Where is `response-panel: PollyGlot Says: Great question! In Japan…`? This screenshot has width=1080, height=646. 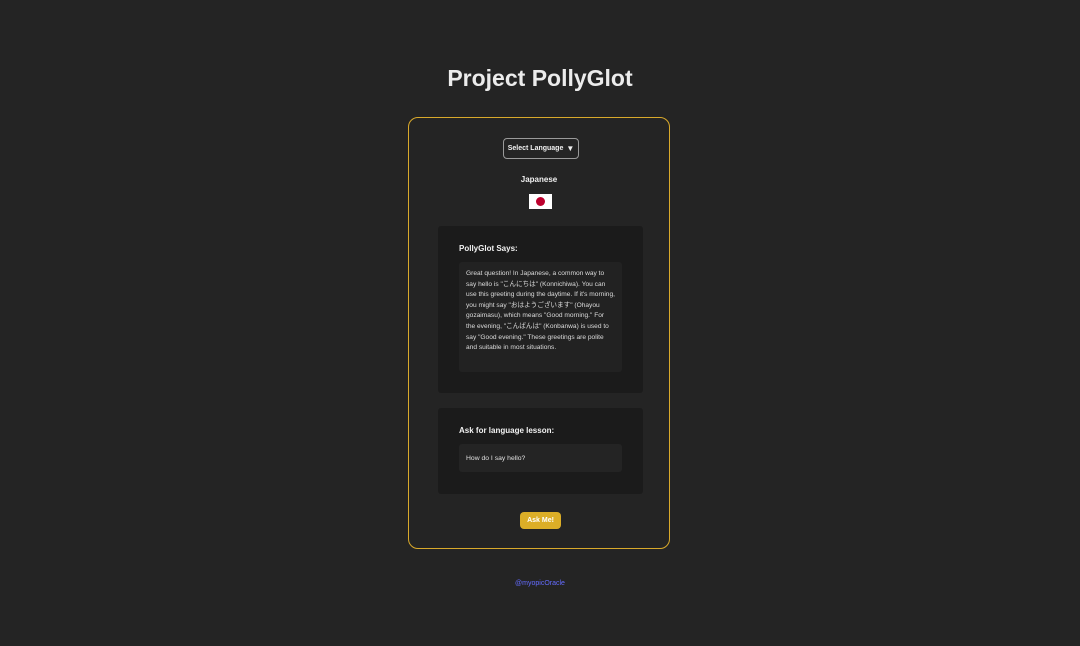
response-panel: PollyGlot Says: Great question! In Japan… is located at coordinates (540, 309).